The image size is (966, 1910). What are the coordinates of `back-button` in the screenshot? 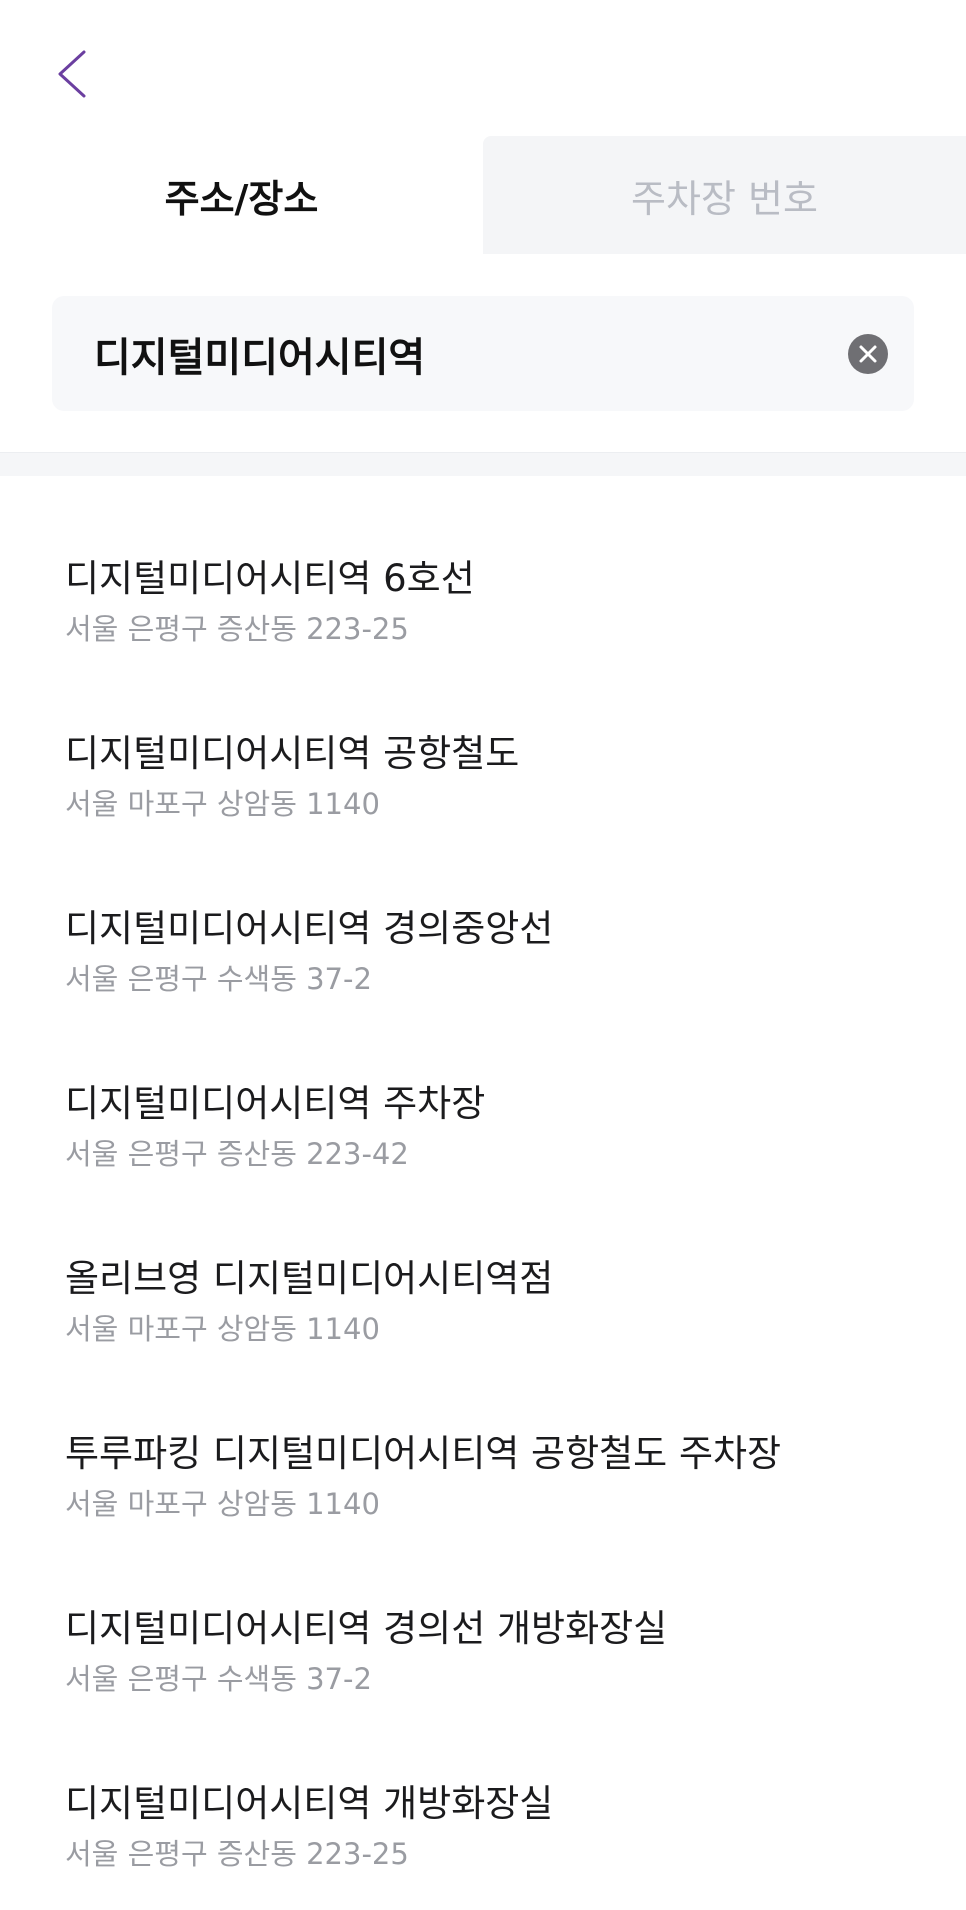 It's located at (84, 74).